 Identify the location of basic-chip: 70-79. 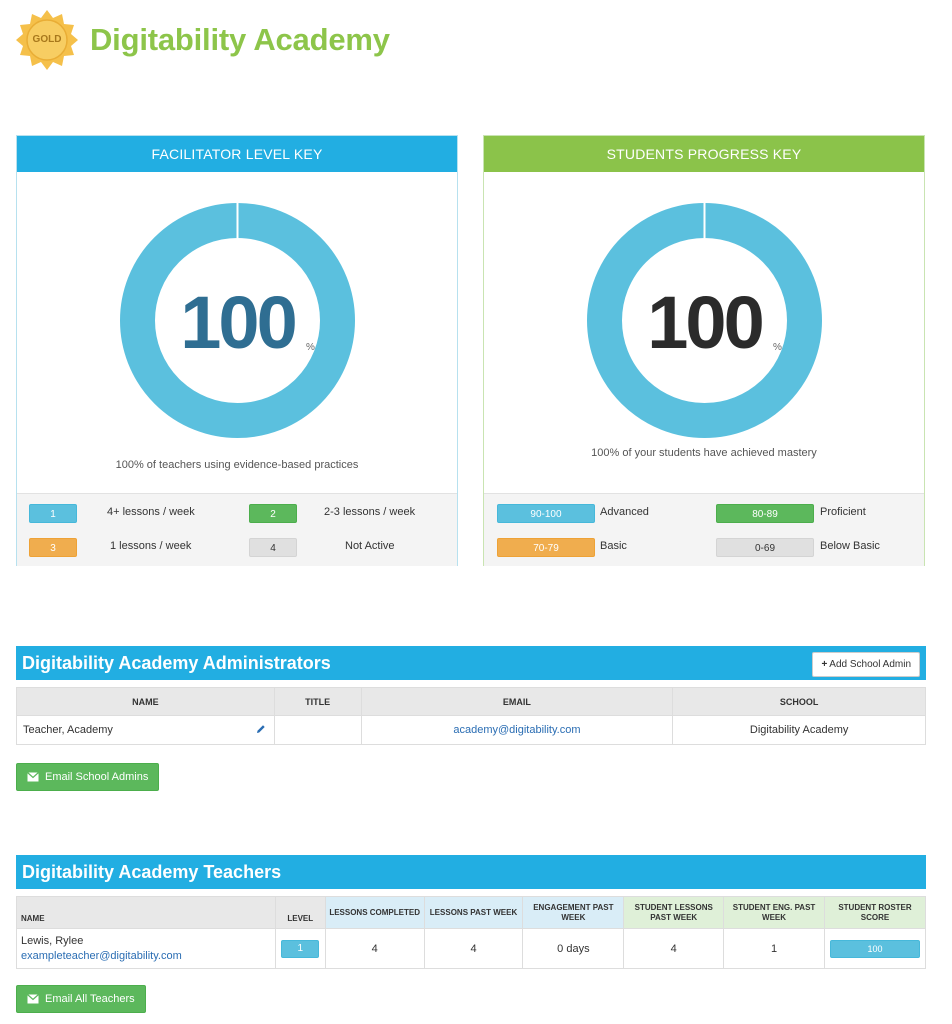
(546, 547).